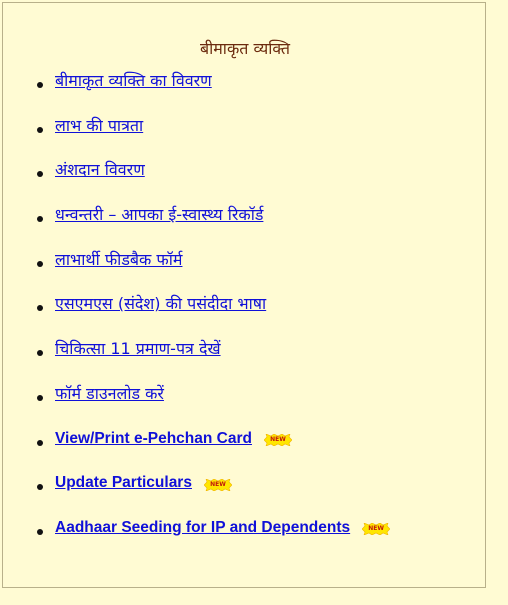  What do you see at coordinates (202, 528) in the screenshot?
I see `link-aadhaar-seeding: Aadhaar Seeding for IP and Dependents` at bounding box center [202, 528].